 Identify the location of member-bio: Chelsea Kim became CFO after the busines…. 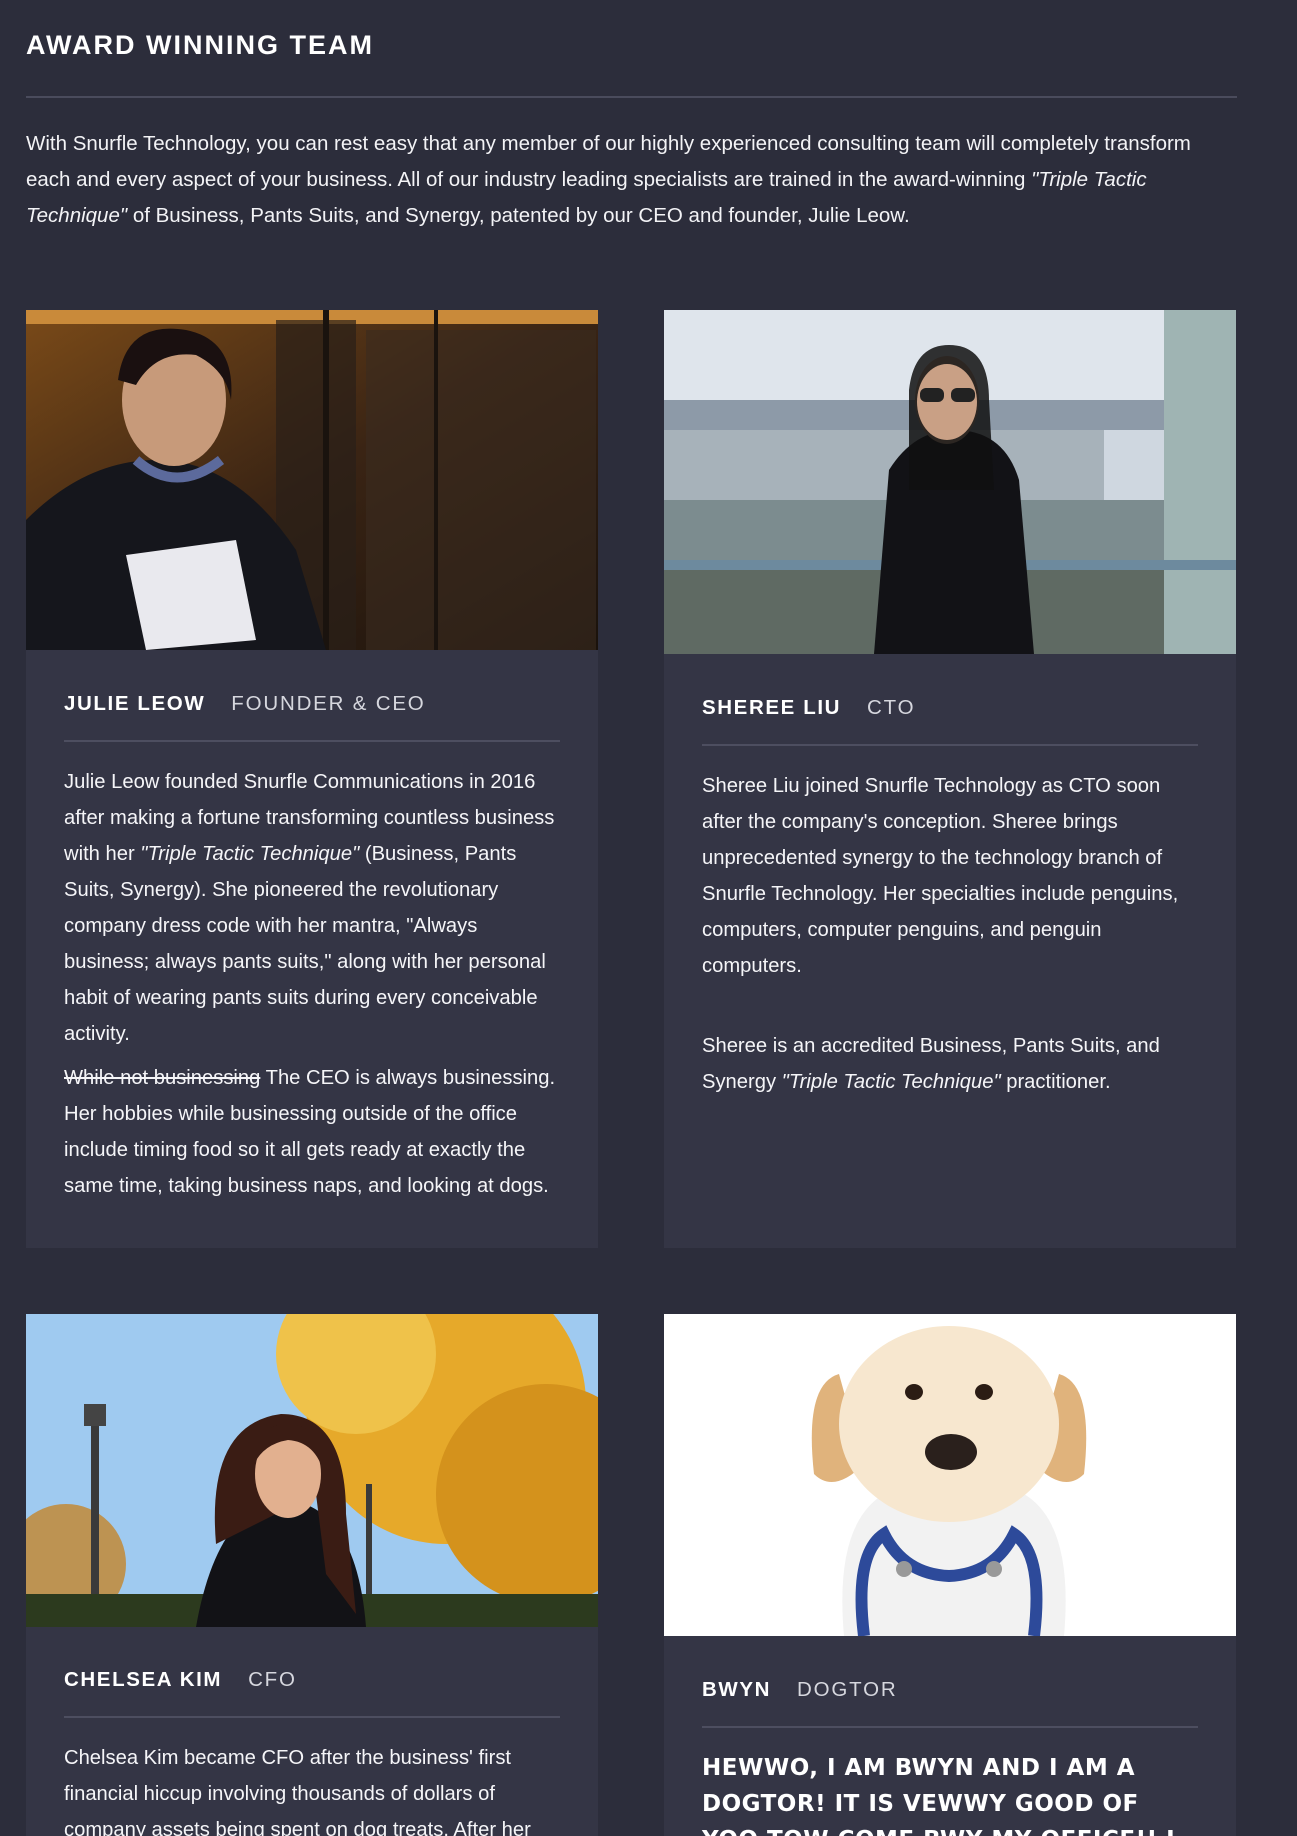
(297, 1791).